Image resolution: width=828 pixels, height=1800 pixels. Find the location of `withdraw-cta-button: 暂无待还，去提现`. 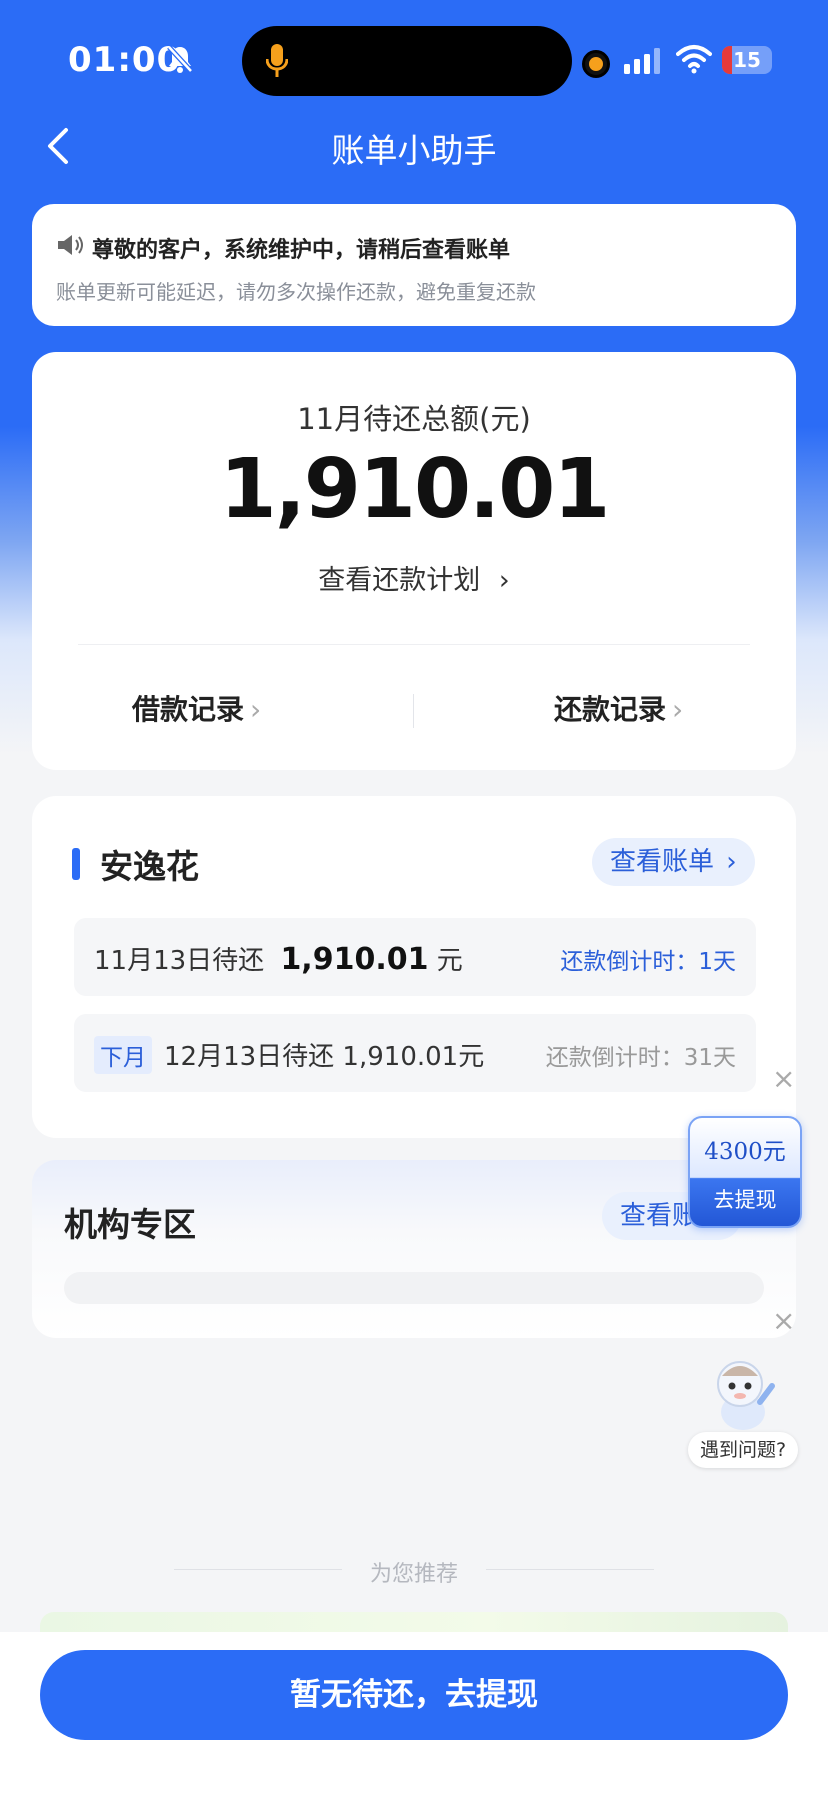

withdraw-cta-button: 暂无待还，去提现 is located at coordinates (414, 1695).